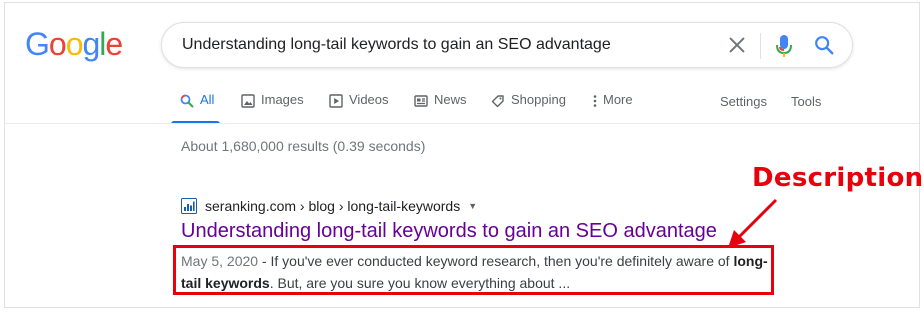 Image resolution: width=924 pixels, height=312 pixels. I want to click on logo-letter: g, so click(91, 44).